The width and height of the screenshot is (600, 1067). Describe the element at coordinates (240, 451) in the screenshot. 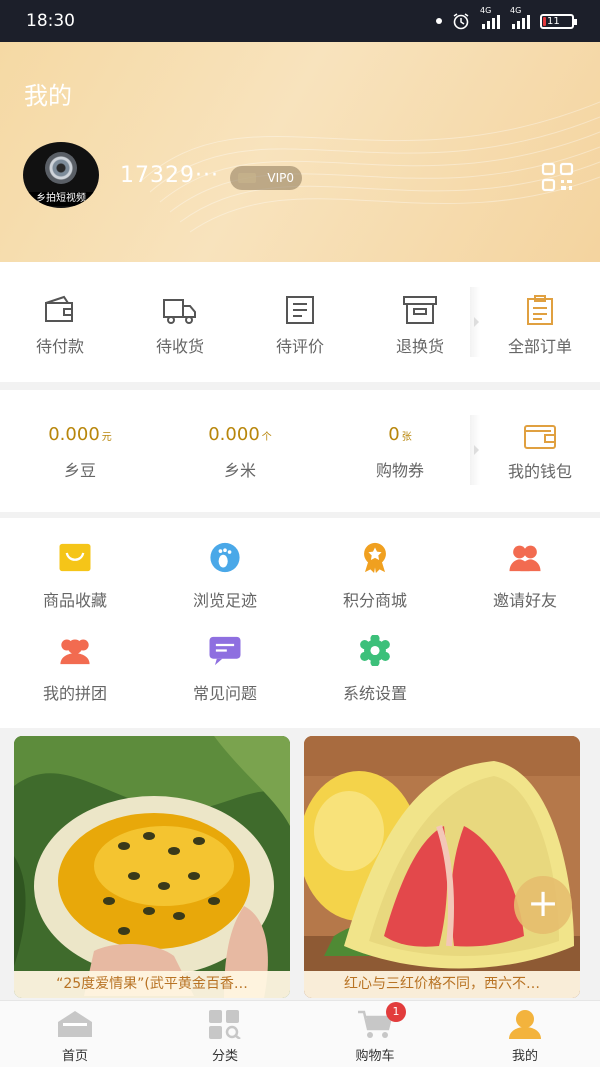

I see `wallet-rice: 0.000 个 乡米` at that location.